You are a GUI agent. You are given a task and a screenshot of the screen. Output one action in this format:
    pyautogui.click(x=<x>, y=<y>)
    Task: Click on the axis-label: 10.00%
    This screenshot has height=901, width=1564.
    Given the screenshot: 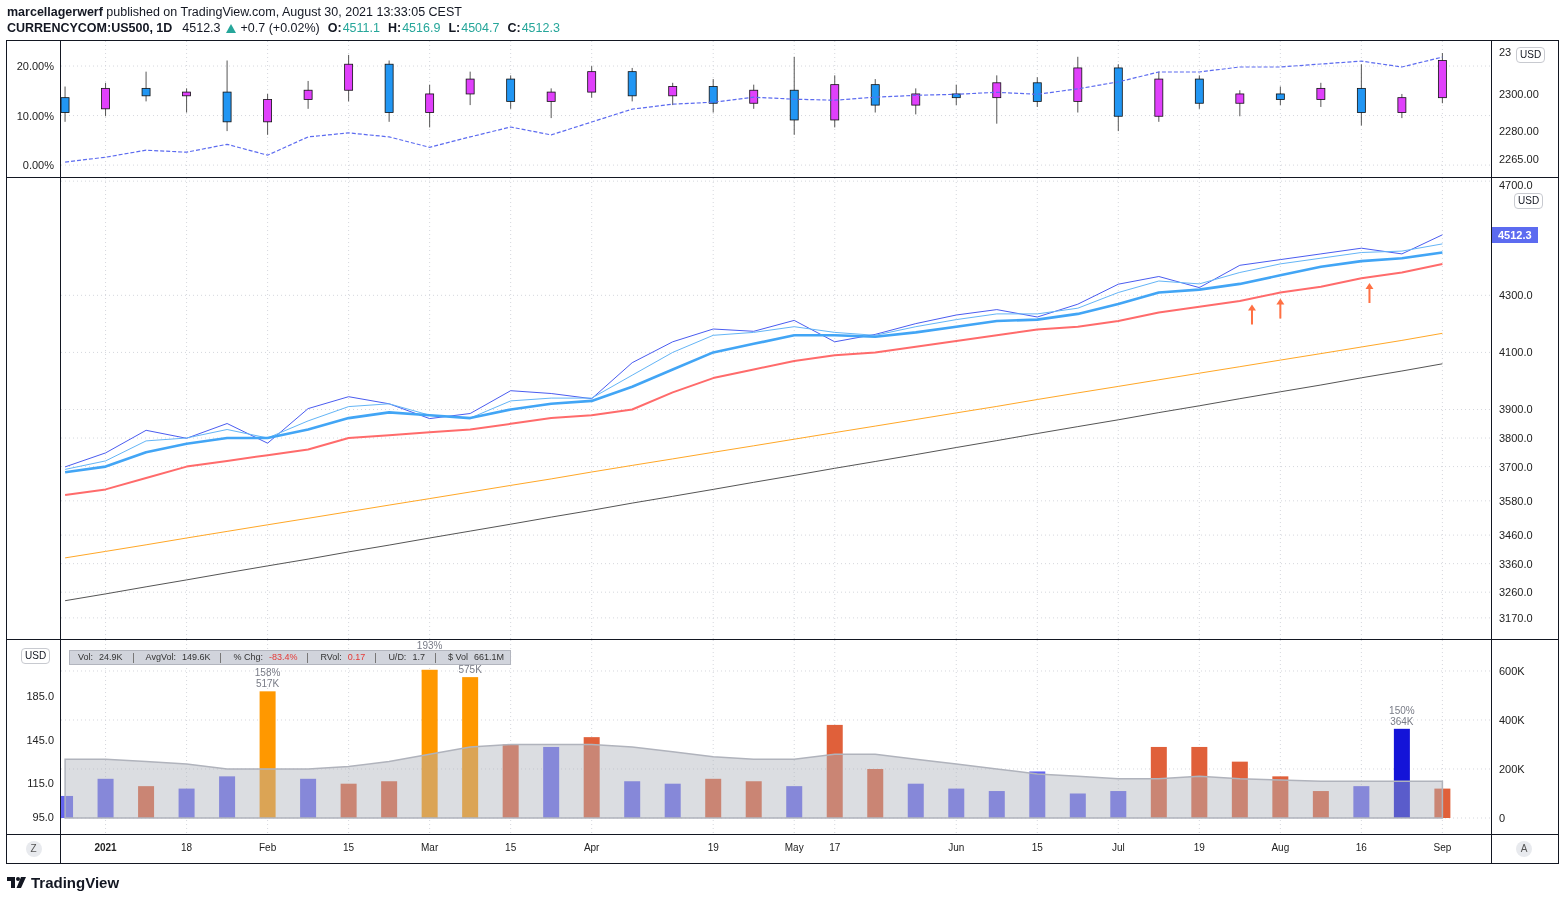 What is the action you would take?
    pyautogui.click(x=35, y=115)
    